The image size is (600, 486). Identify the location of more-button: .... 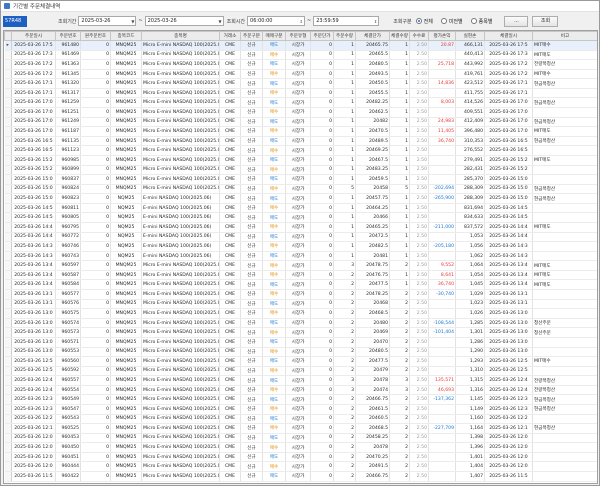
(516, 21).